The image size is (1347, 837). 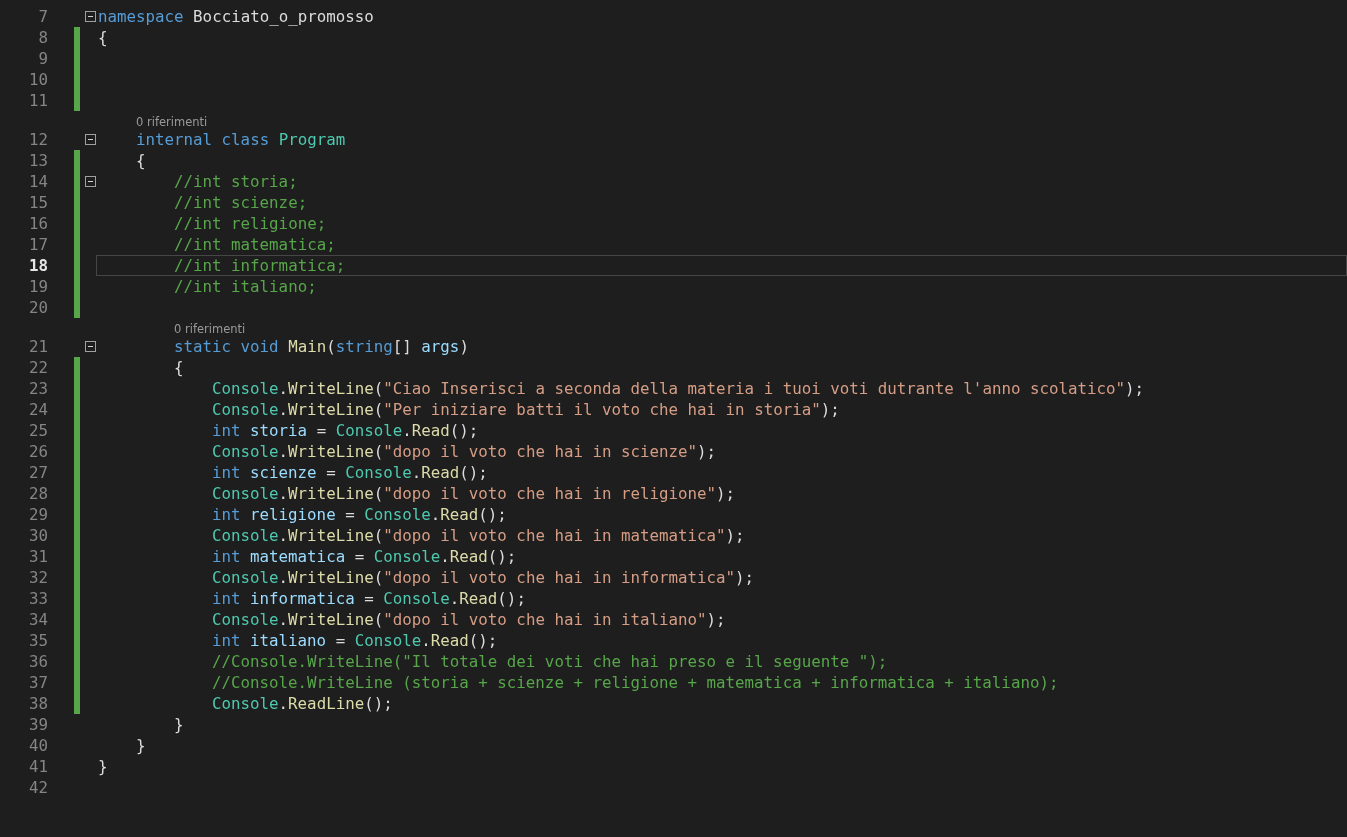 I want to click on line-number: 18, so click(x=37, y=265).